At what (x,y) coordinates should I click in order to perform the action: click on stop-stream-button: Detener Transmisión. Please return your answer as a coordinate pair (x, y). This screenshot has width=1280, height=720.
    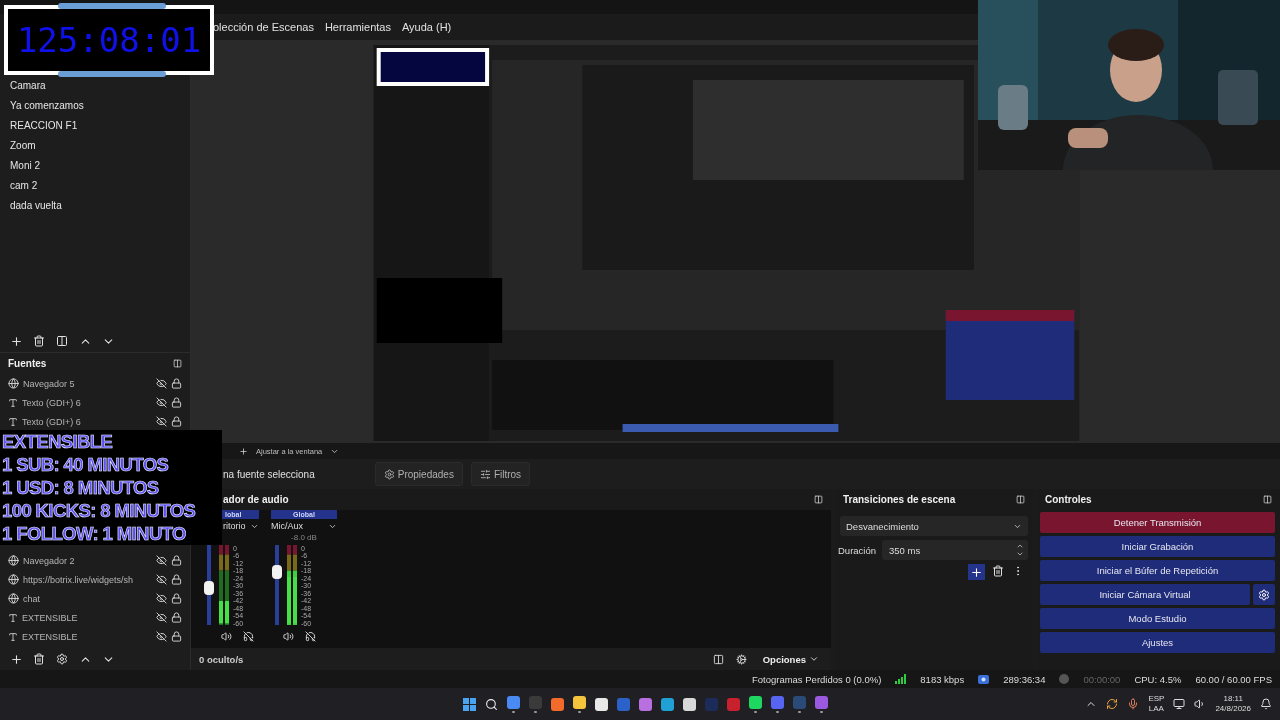
    Looking at the image, I should click on (1157, 522).